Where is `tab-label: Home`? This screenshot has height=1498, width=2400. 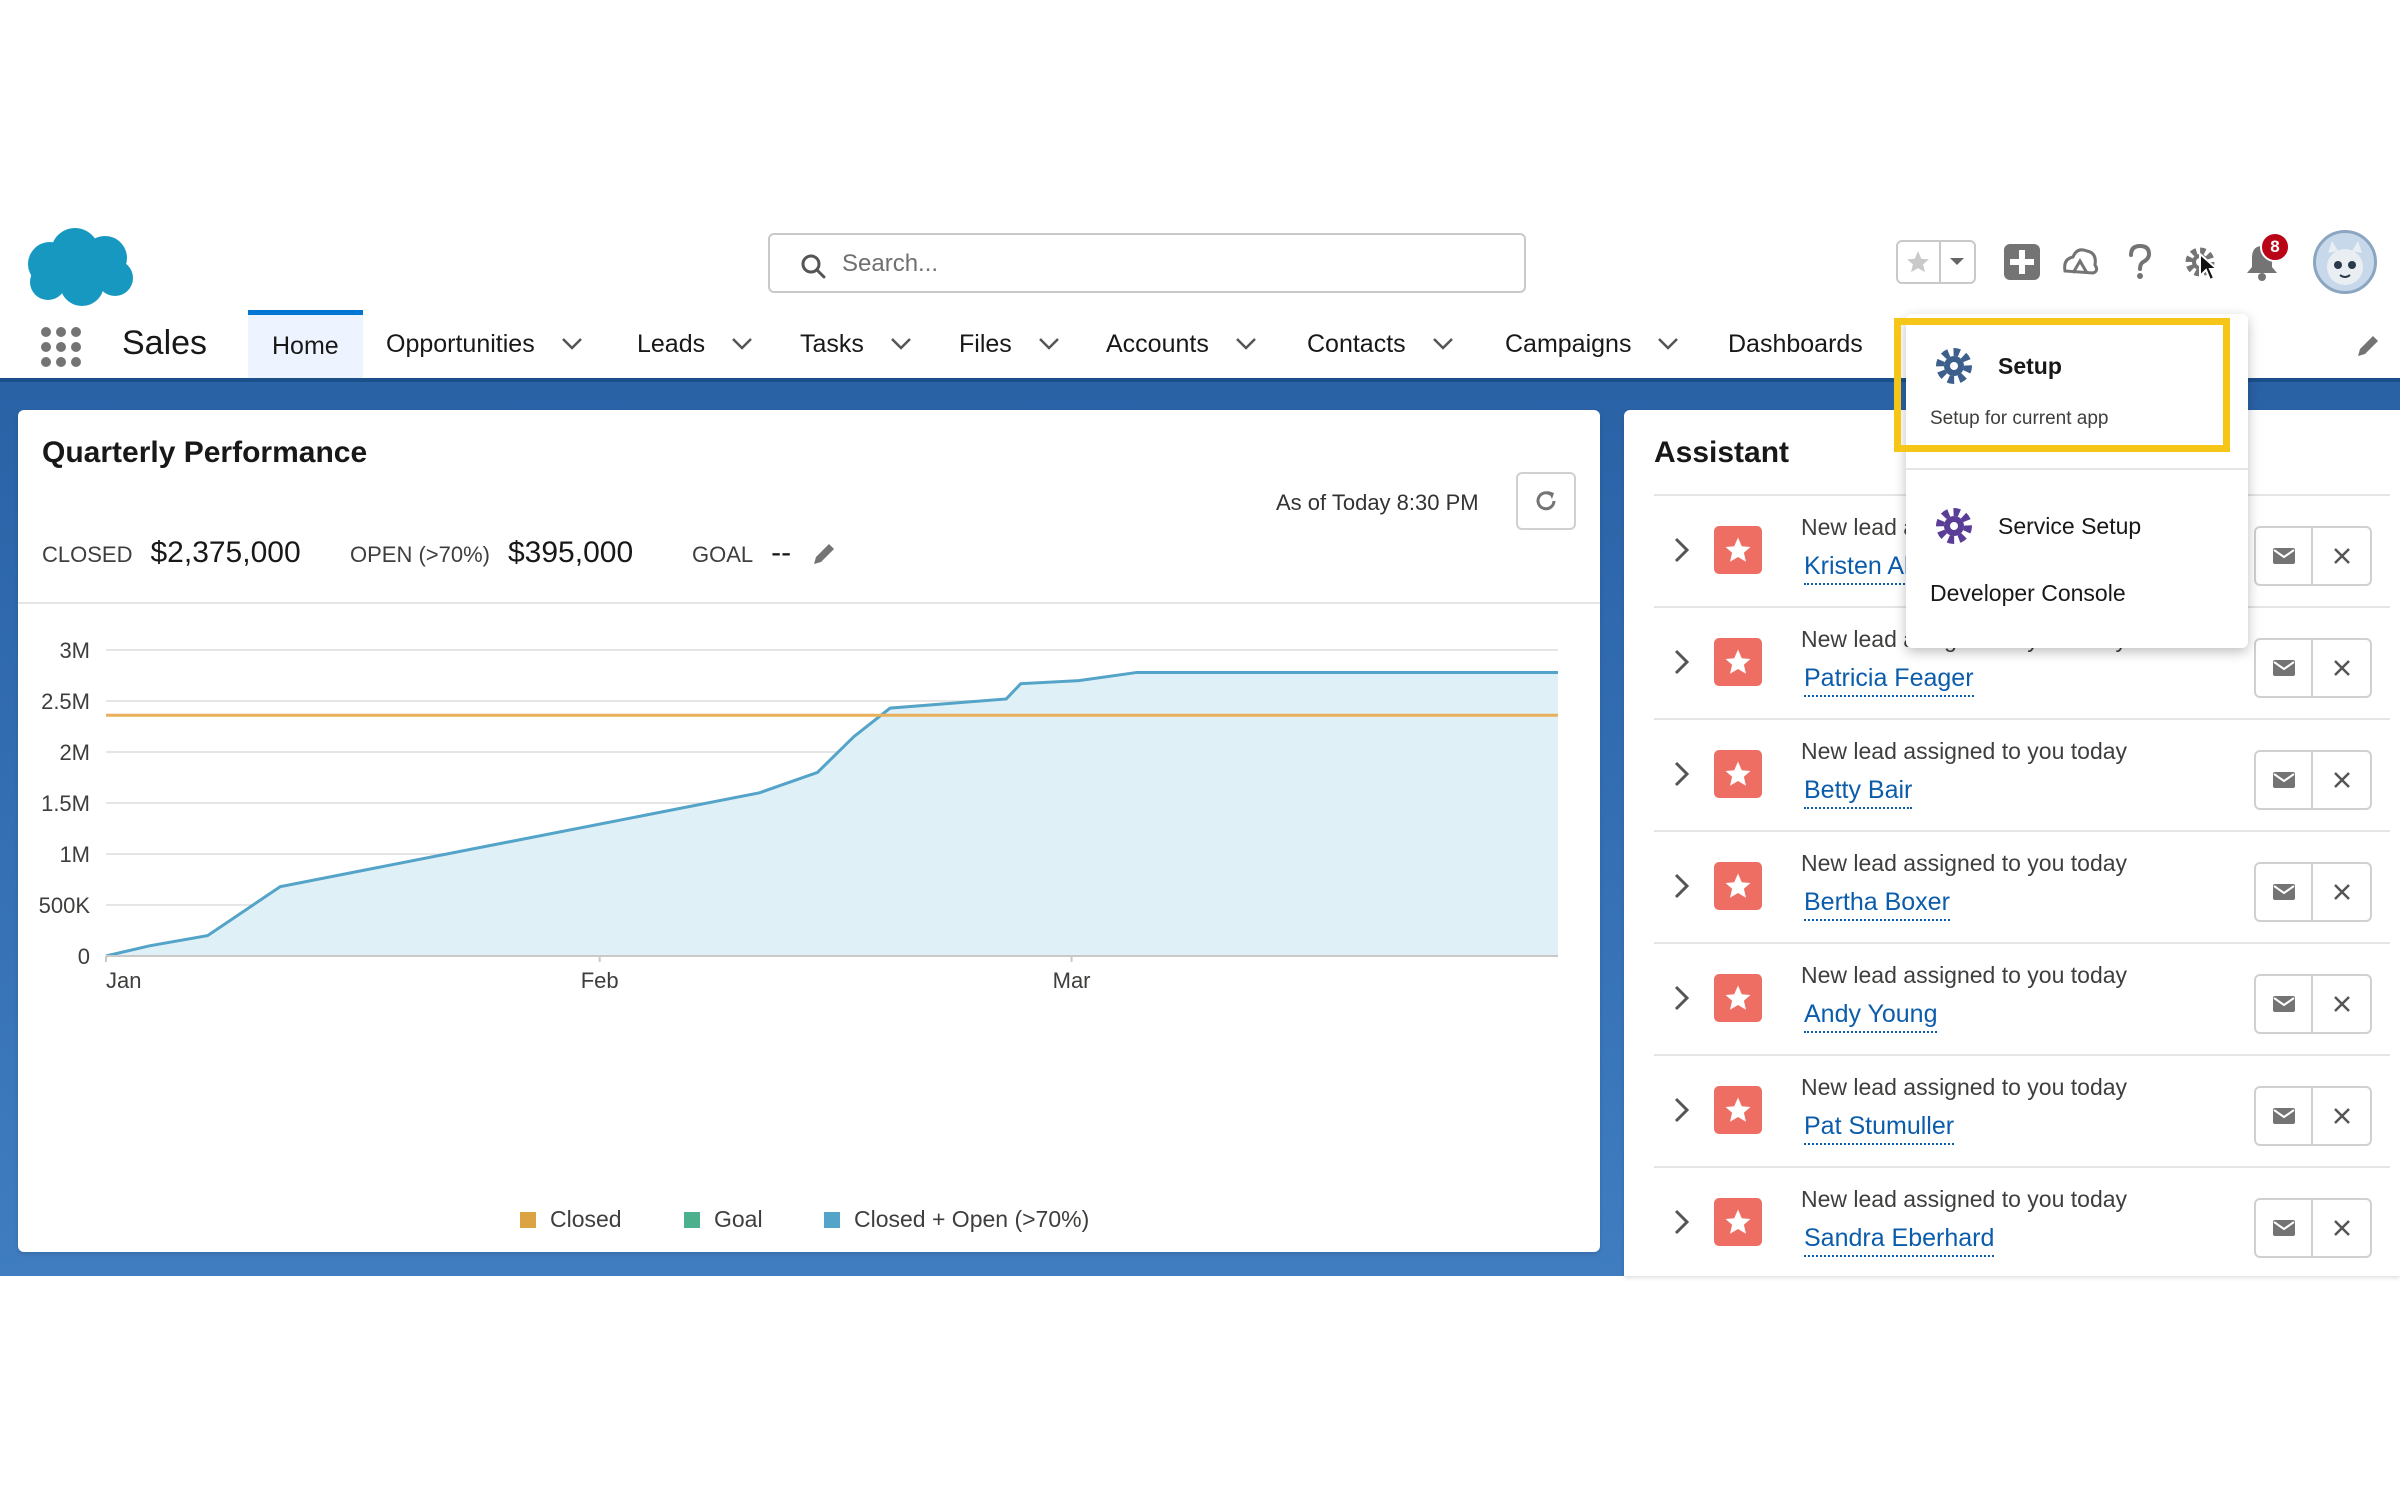
tab-label: Home is located at coordinates (305, 346).